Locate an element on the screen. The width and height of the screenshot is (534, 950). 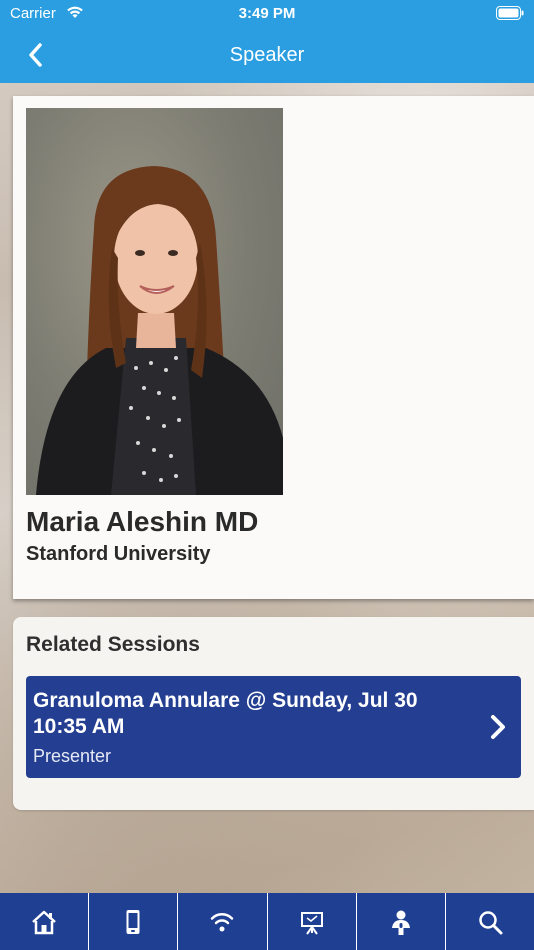
tab-speakers is located at coordinates (401, 921).